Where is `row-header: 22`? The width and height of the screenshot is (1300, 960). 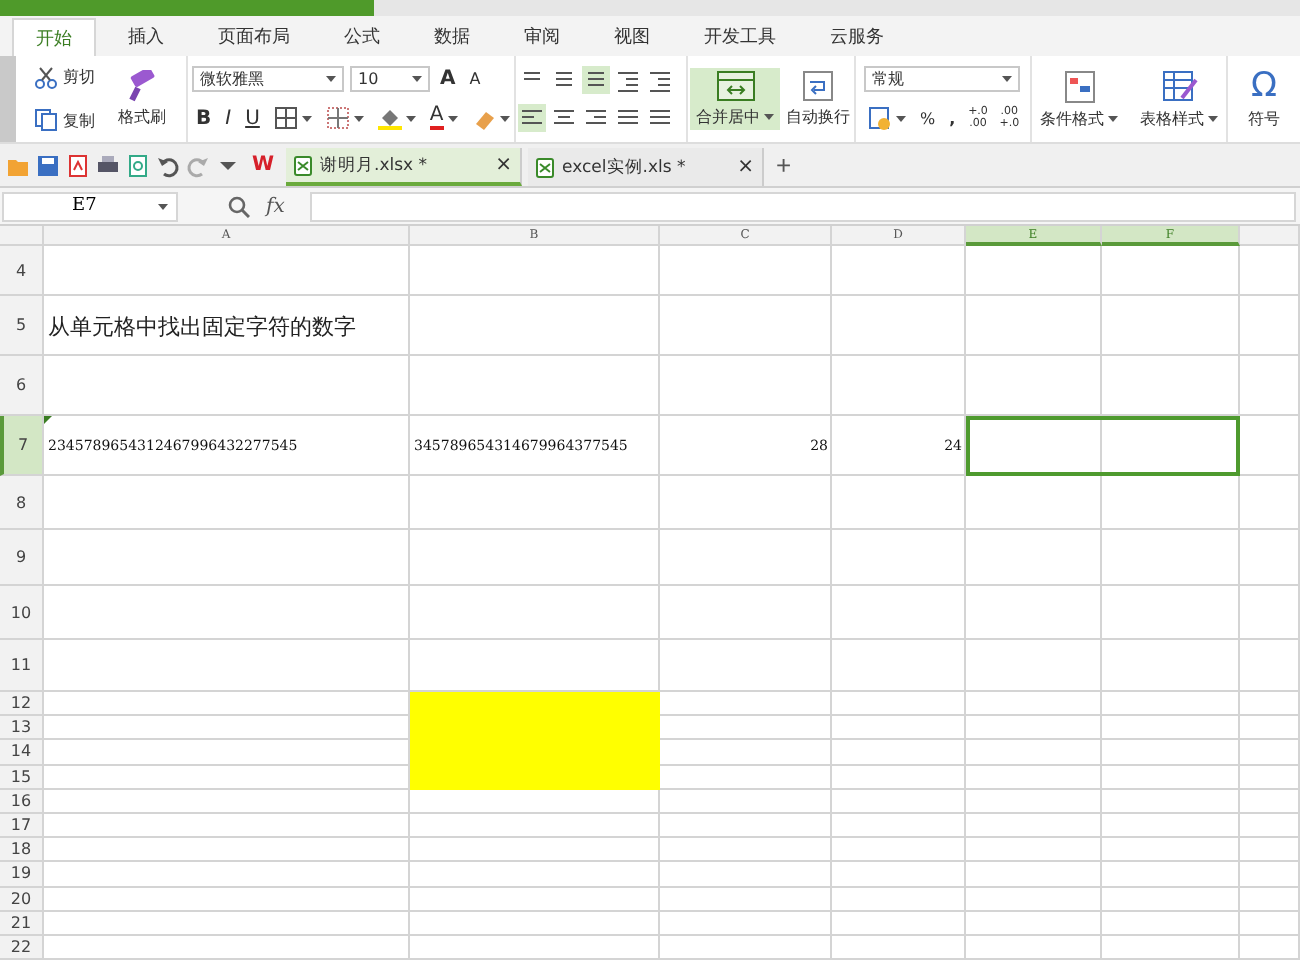
row-header: 22 is located at coordinates (22, 947).